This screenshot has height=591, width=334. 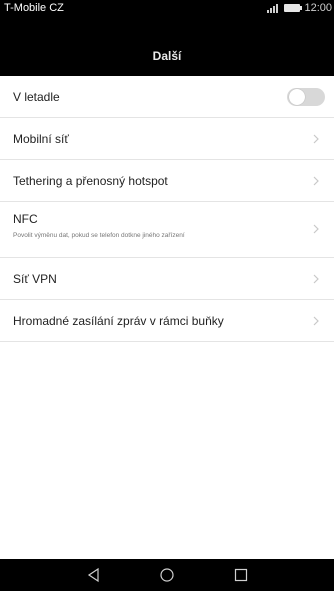 What do you see at coordinates (293, 8) in the screenshot?
I see `battery-icon` at bounding box center [293, 8].